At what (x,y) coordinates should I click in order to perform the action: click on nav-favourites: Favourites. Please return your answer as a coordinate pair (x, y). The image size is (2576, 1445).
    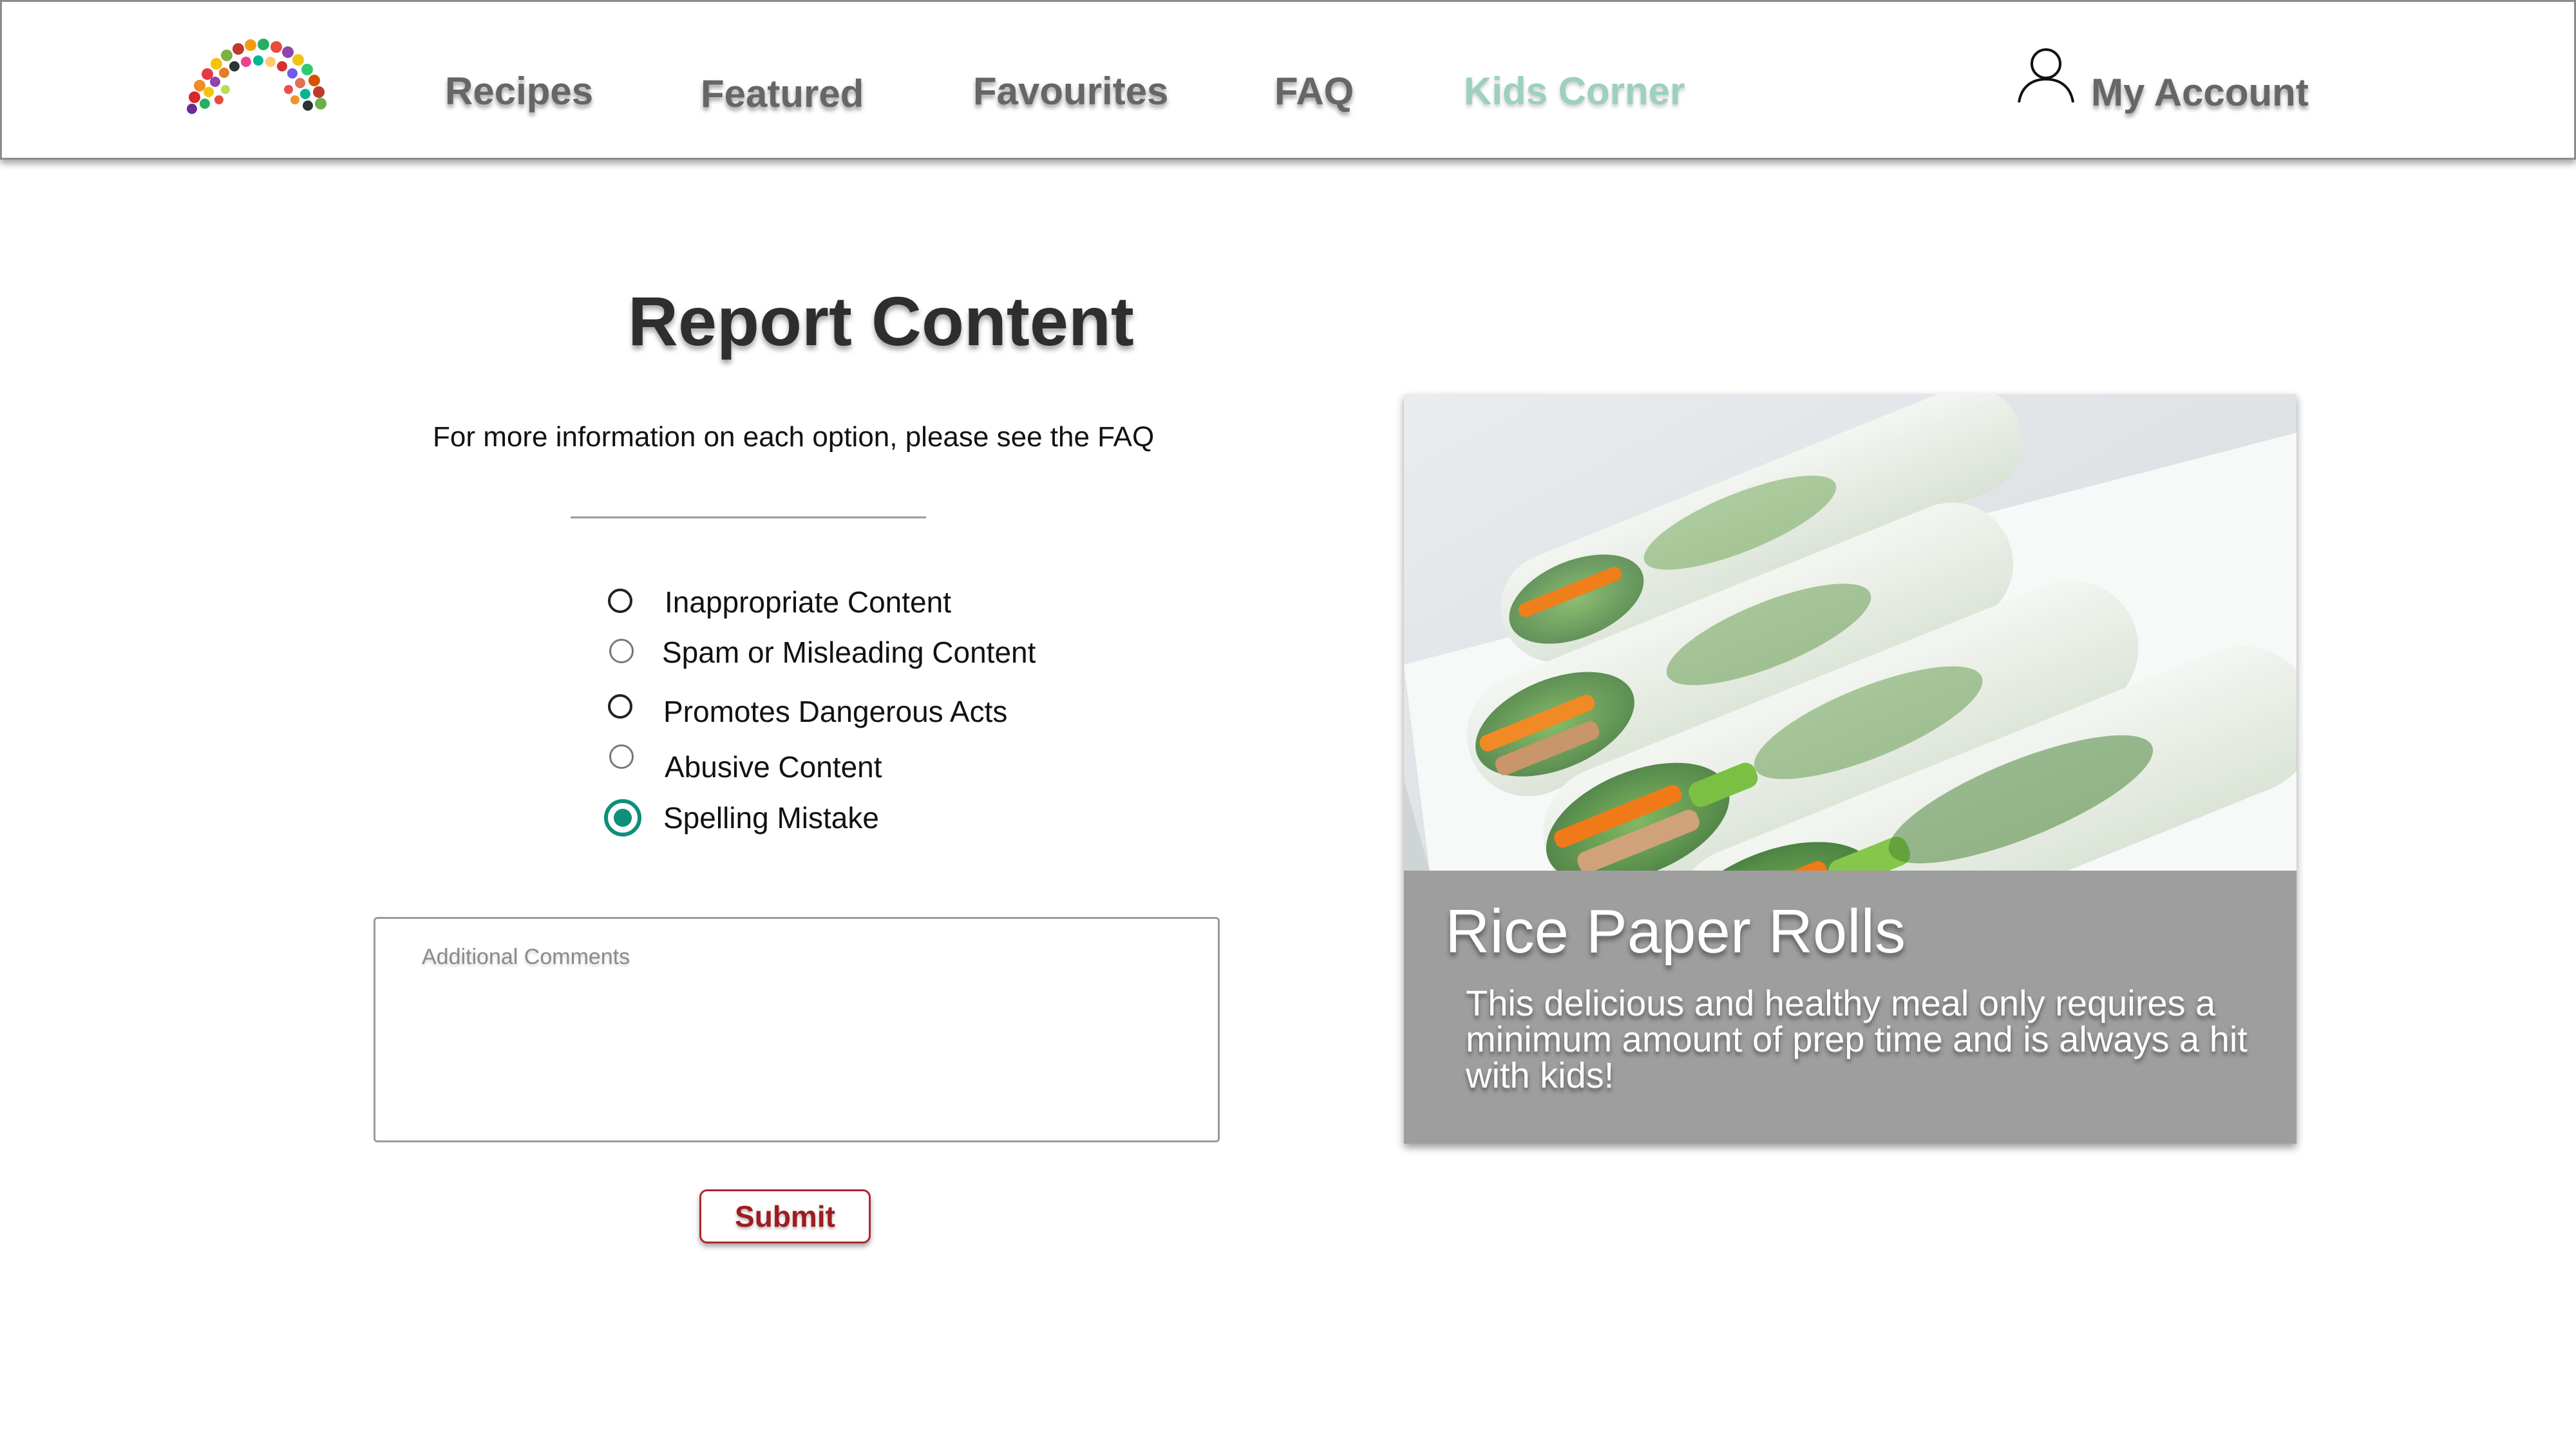
    Looking at the image, I should click on (1070, 91).